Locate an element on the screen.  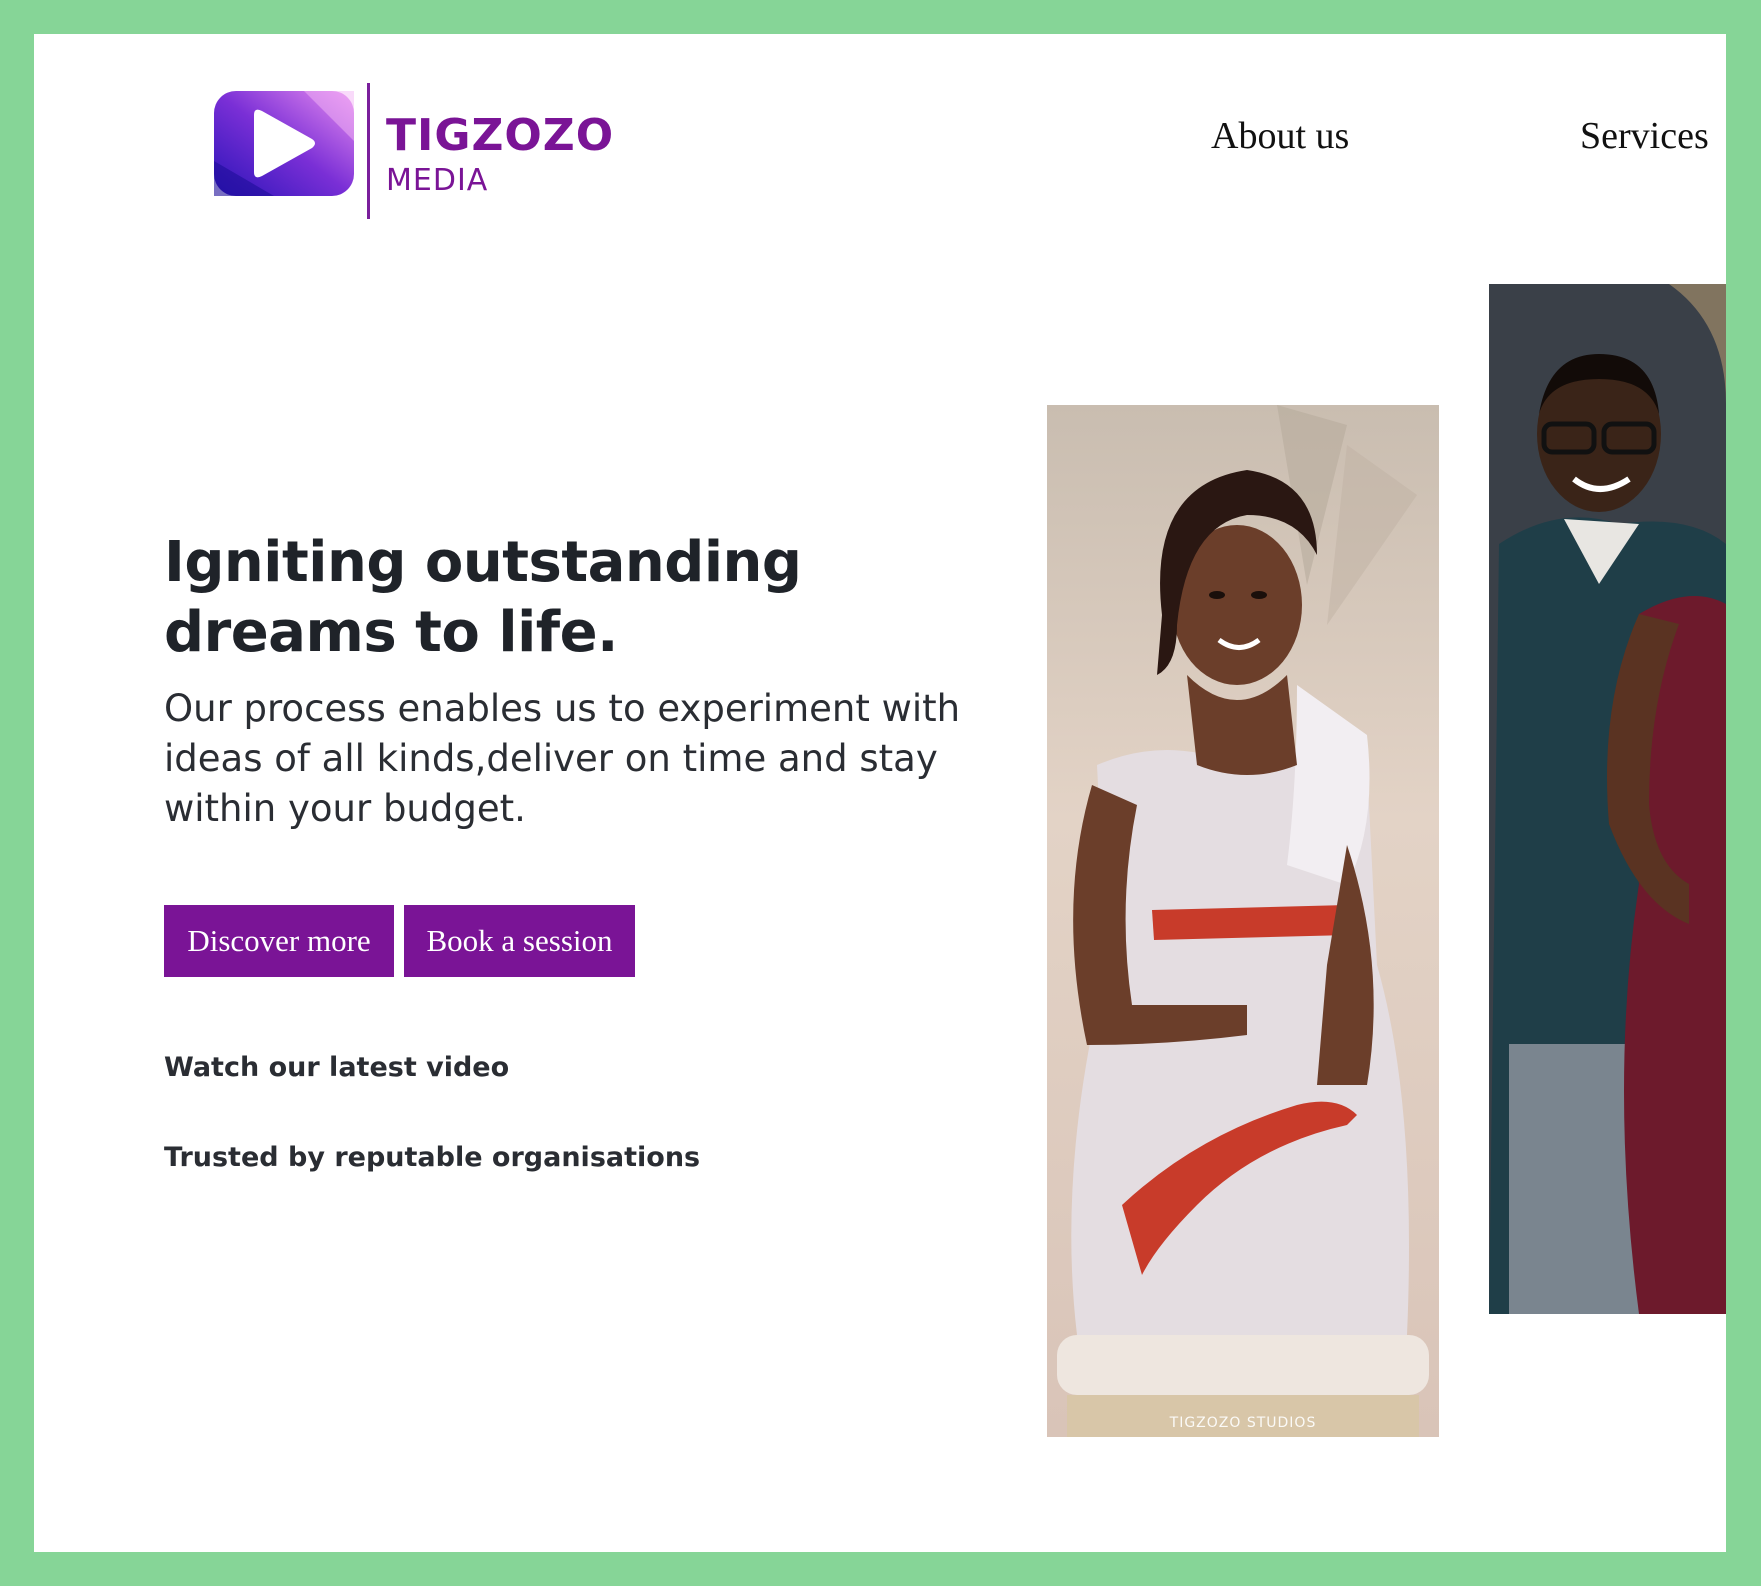
watch-video-link: Watch our latest video is located at coordinates (336, 1067).